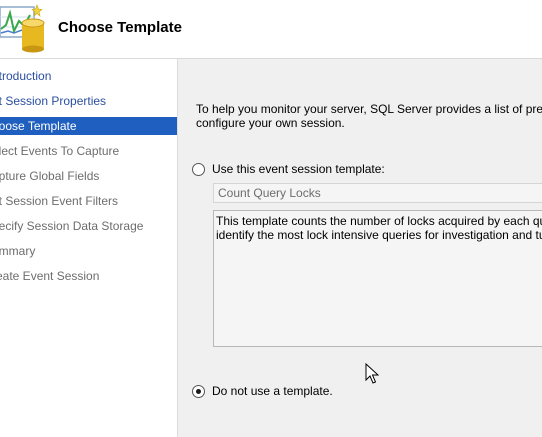  What do you see at coordinates (88, 251) in the screenshot?
I see `sidebar-item-7: ummary` at bounding box center [88, 251].